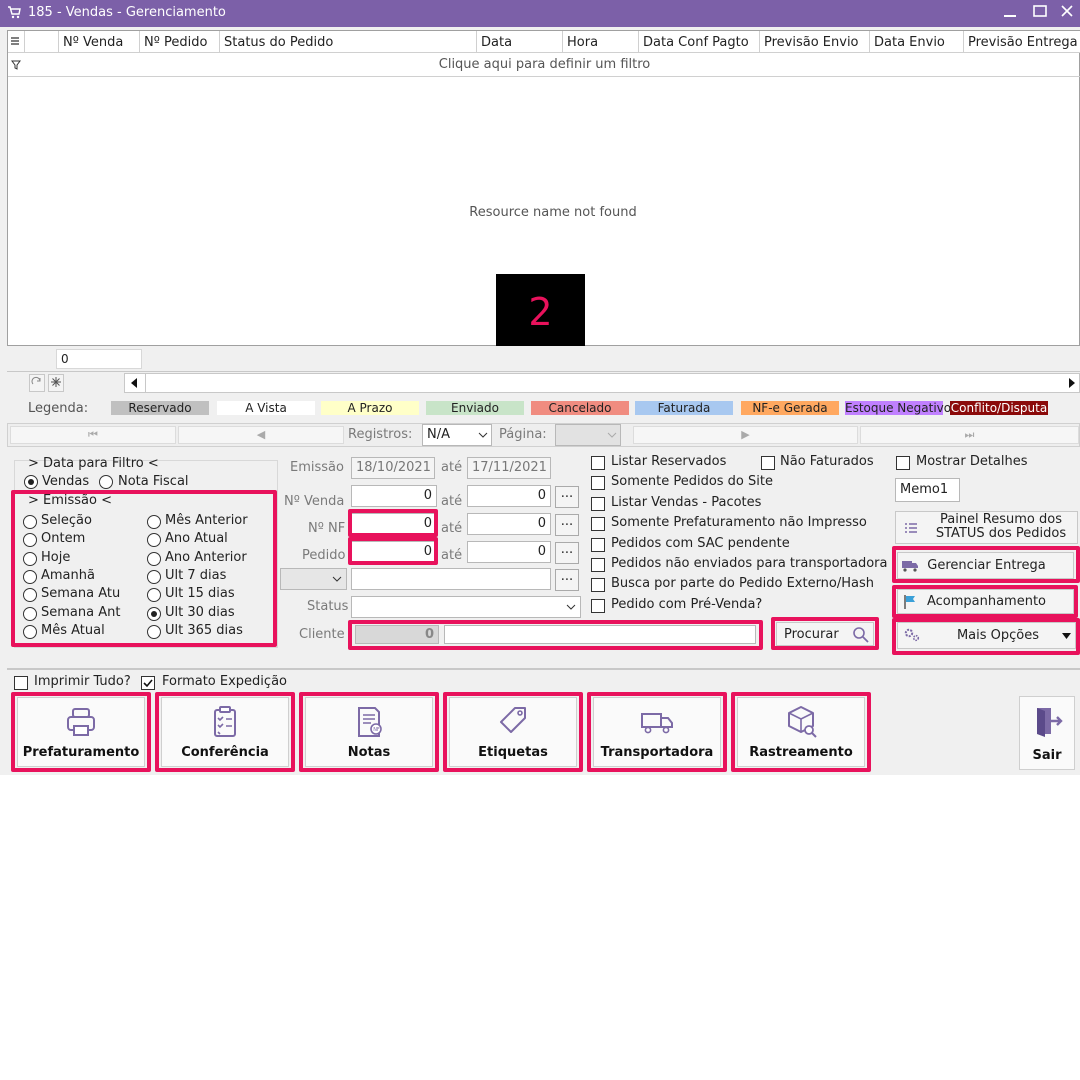 The image size is (1080, 1080). I want to click on formato-expedicao-checkbox, so click(148, 683).